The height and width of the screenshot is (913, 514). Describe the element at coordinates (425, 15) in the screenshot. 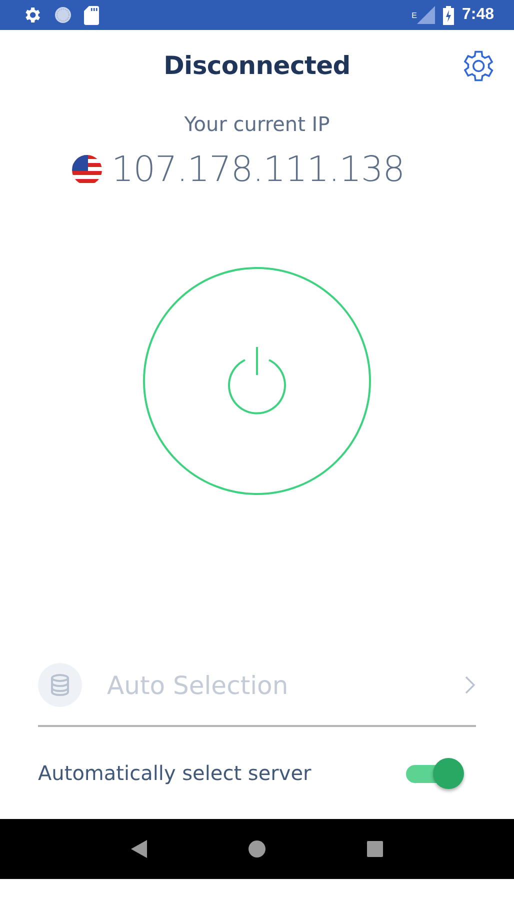

I see `signal-icon` at that location.